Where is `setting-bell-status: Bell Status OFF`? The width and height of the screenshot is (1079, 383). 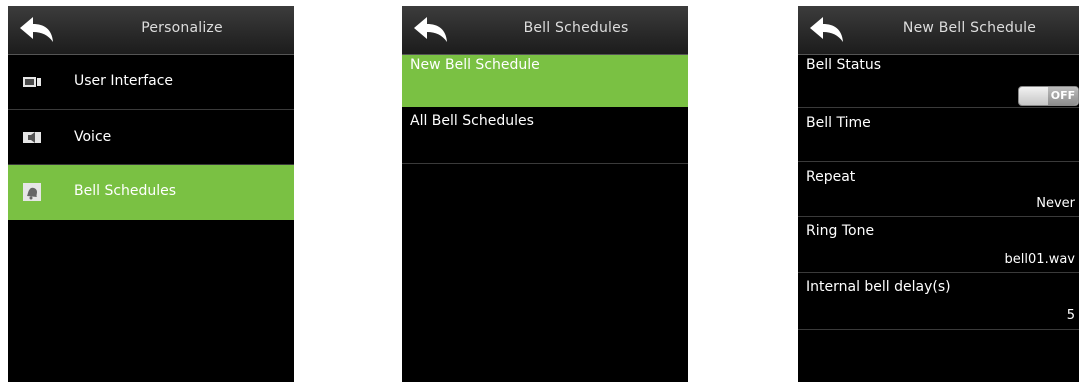 setting-bell-status: Bell Status OFF is located at coordinates (938, 81).